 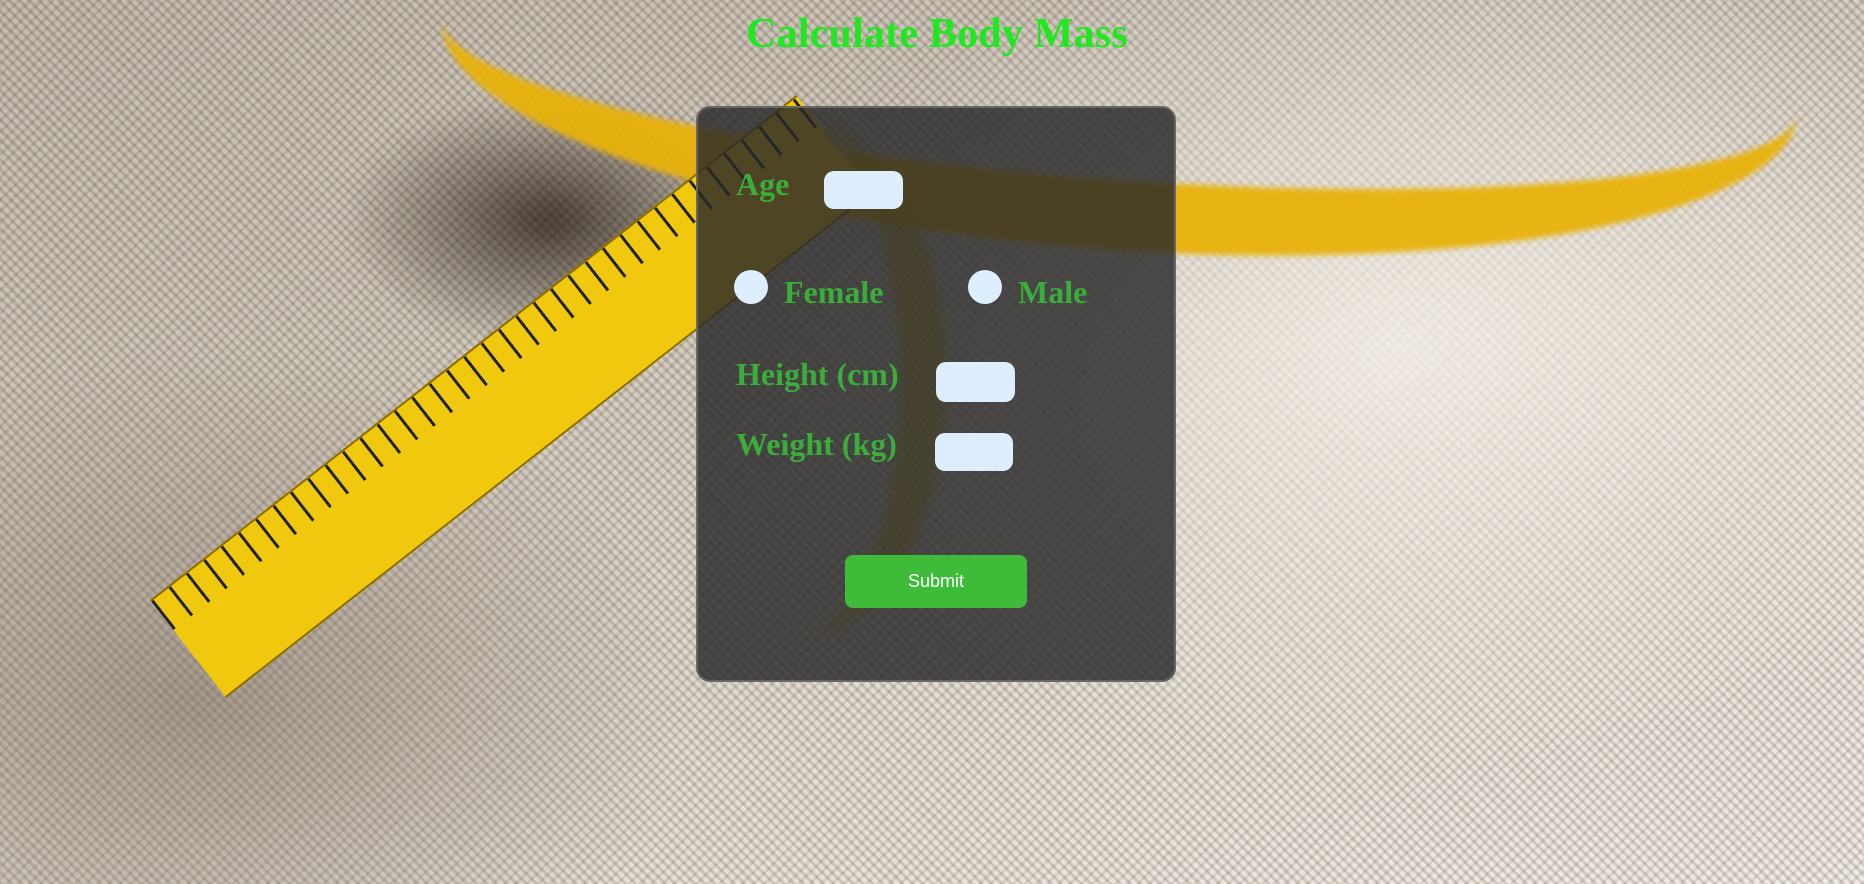 I want to click on female-radio, so click(x=751, y=287).